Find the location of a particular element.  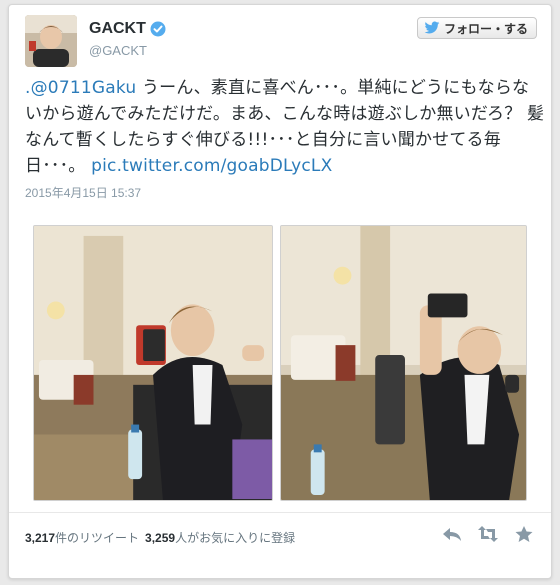

favorite-icon is located at coordinates (524, 534).